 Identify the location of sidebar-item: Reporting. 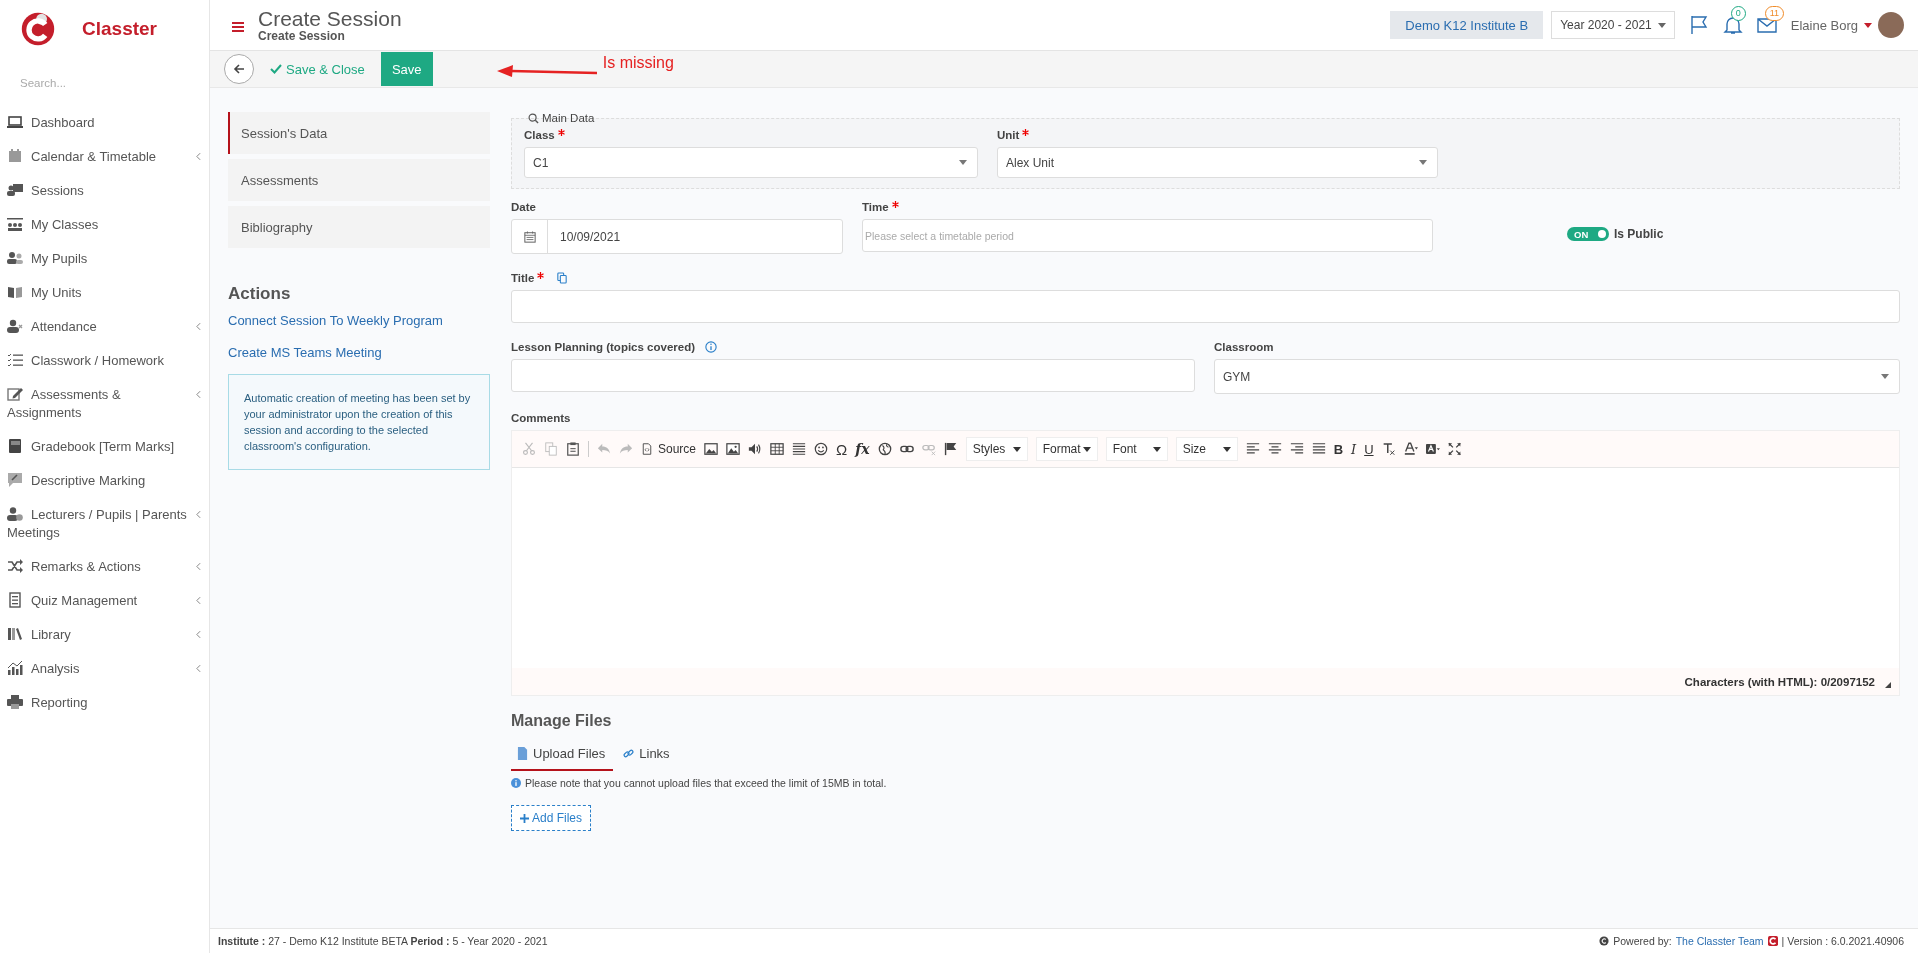
(104, 703).